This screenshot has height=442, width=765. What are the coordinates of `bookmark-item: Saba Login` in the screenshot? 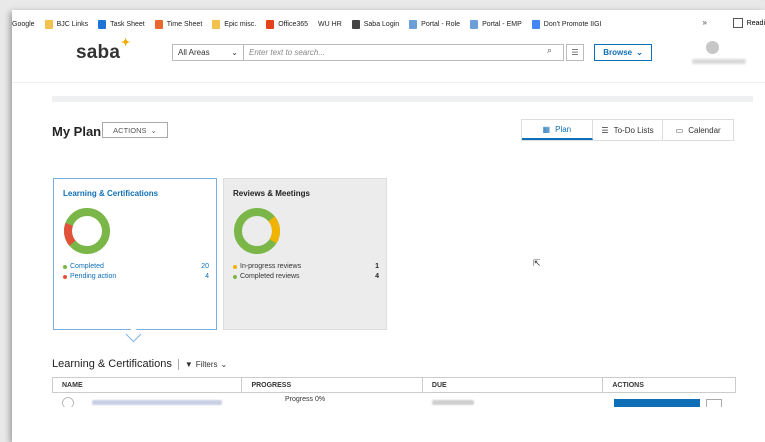 It's located at (375, 24).